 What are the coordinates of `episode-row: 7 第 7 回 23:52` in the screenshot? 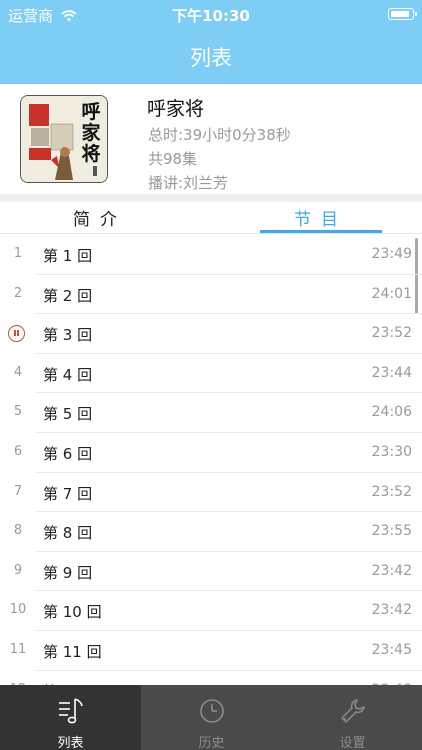 It's located at (218, 493).